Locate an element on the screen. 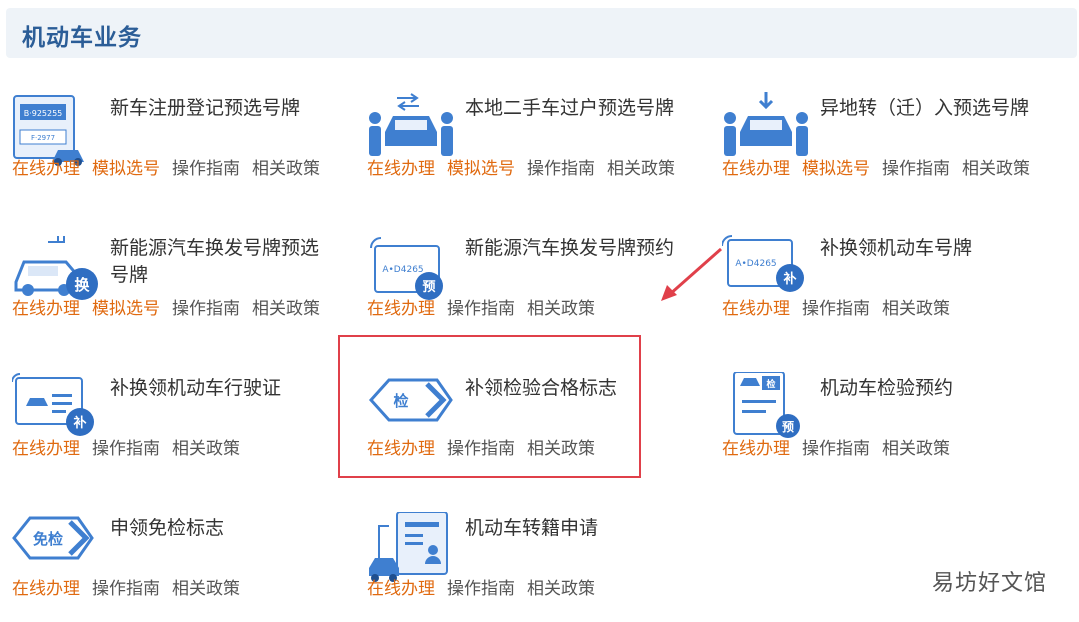 The image size is (1079, 622). service-card-exempt-mark: 免检 申领免检标志 在线办理 操作指南 相关政策 is located at coordinates (187, 567).